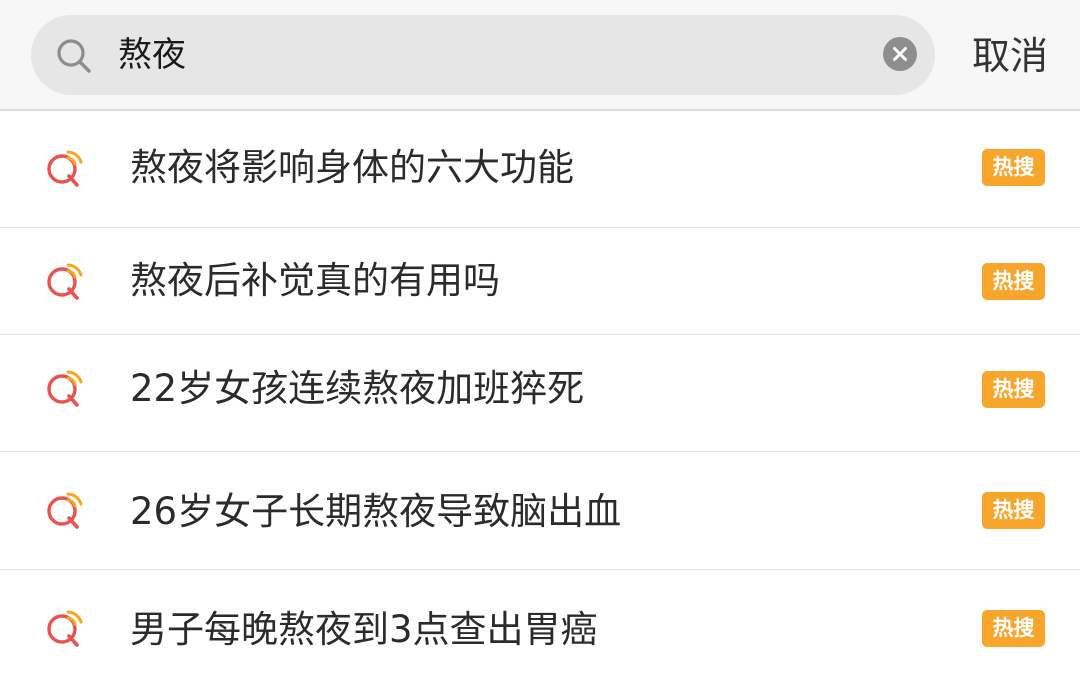 Image resolution: width=1080 pixels, height=677 pixels. Describe the element at coordinates (488, 55) in the screenshot. I see `search-input` at that location.